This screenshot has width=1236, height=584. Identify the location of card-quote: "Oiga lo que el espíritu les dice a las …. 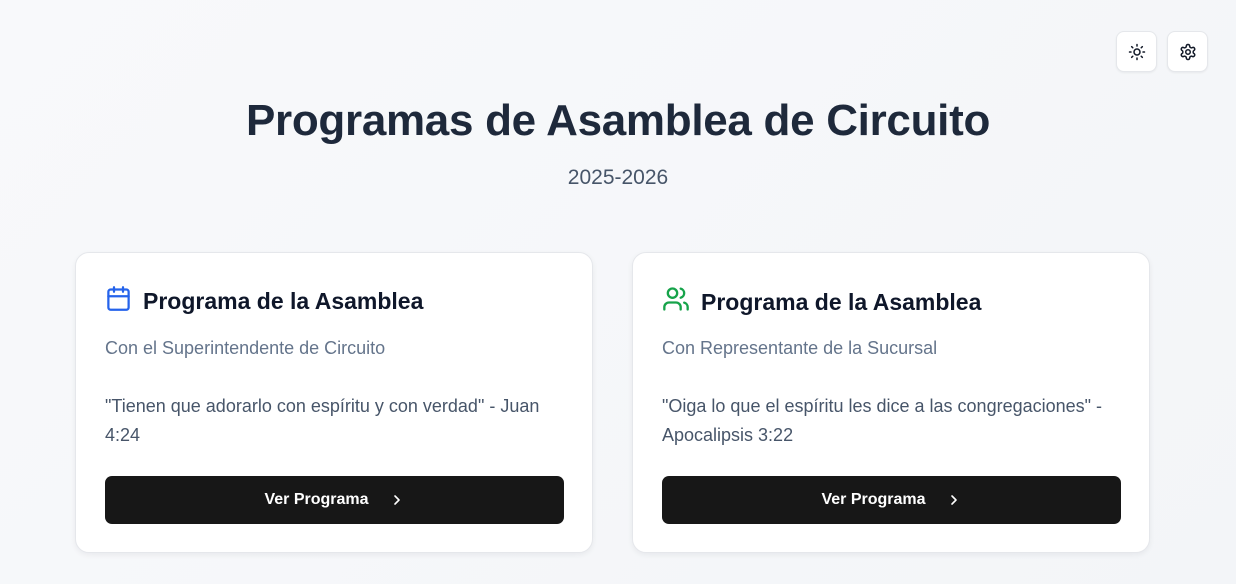
(882, 420).